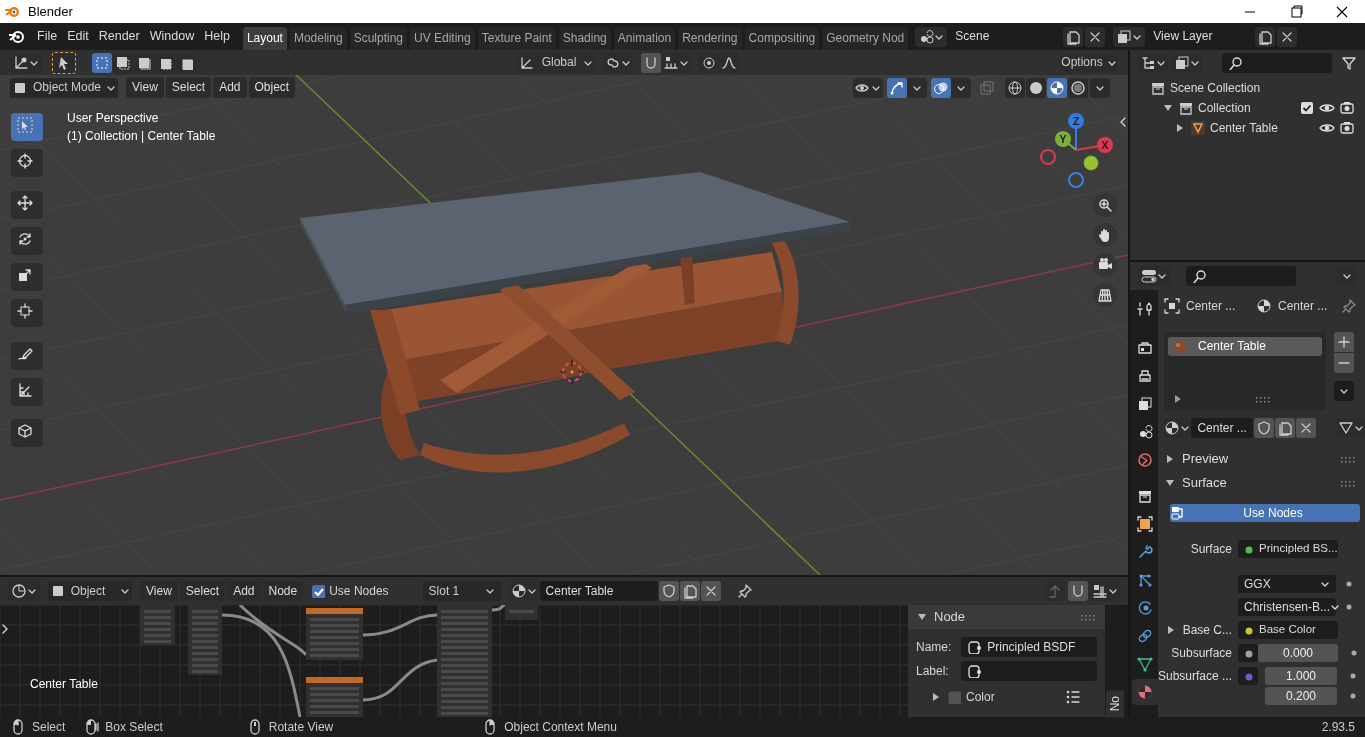  I want to click on field-label: Subsurface, so click(1201, 653).